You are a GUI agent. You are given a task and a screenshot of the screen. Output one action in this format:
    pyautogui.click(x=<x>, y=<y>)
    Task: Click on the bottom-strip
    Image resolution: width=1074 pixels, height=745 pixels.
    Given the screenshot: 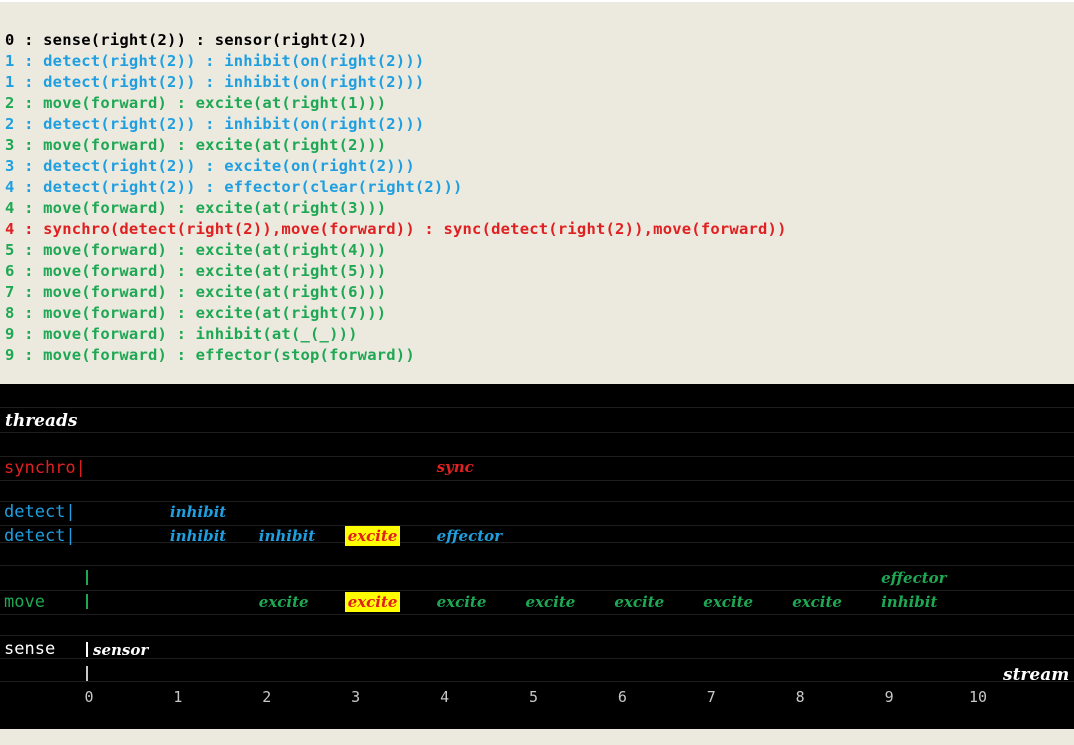 What is the action you would take?
    pyautogui.click(x=537, y=737)
    